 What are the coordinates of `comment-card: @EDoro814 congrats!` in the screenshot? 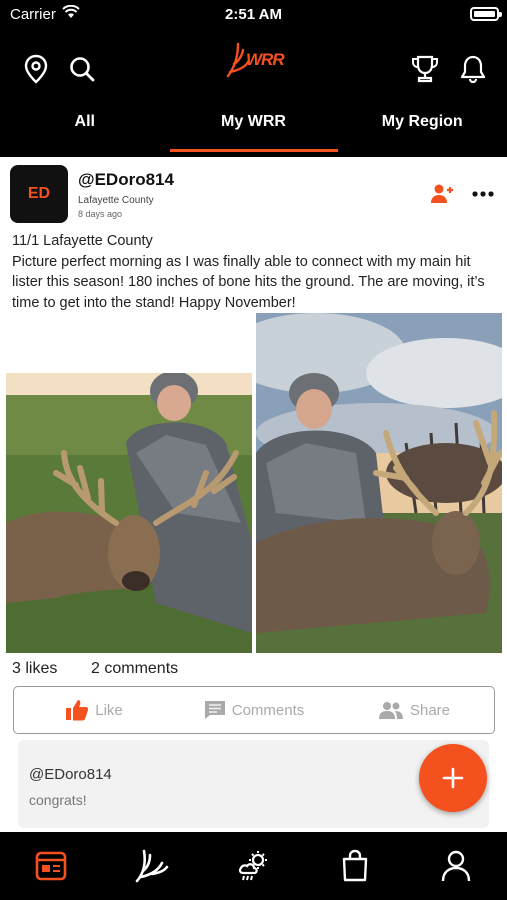 It's located at (253, 784).